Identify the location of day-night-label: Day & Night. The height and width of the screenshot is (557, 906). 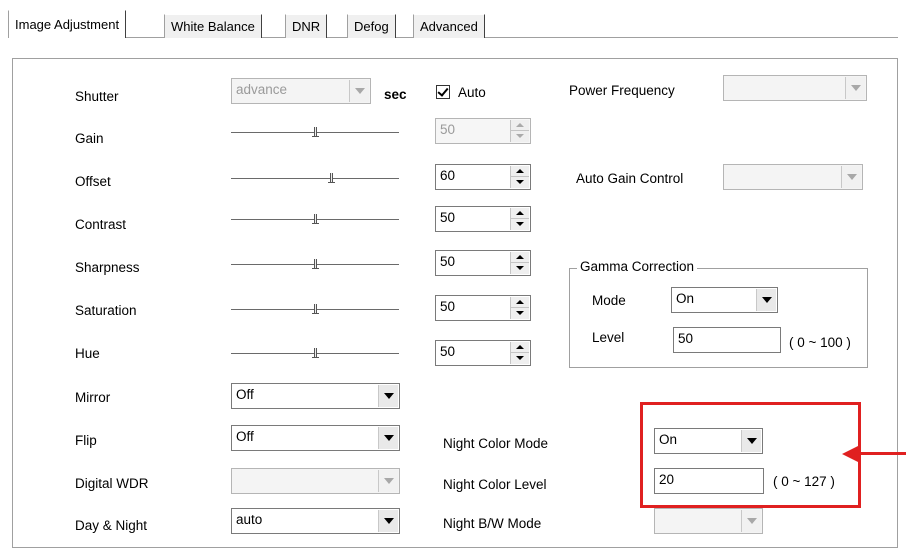
(111, 525).